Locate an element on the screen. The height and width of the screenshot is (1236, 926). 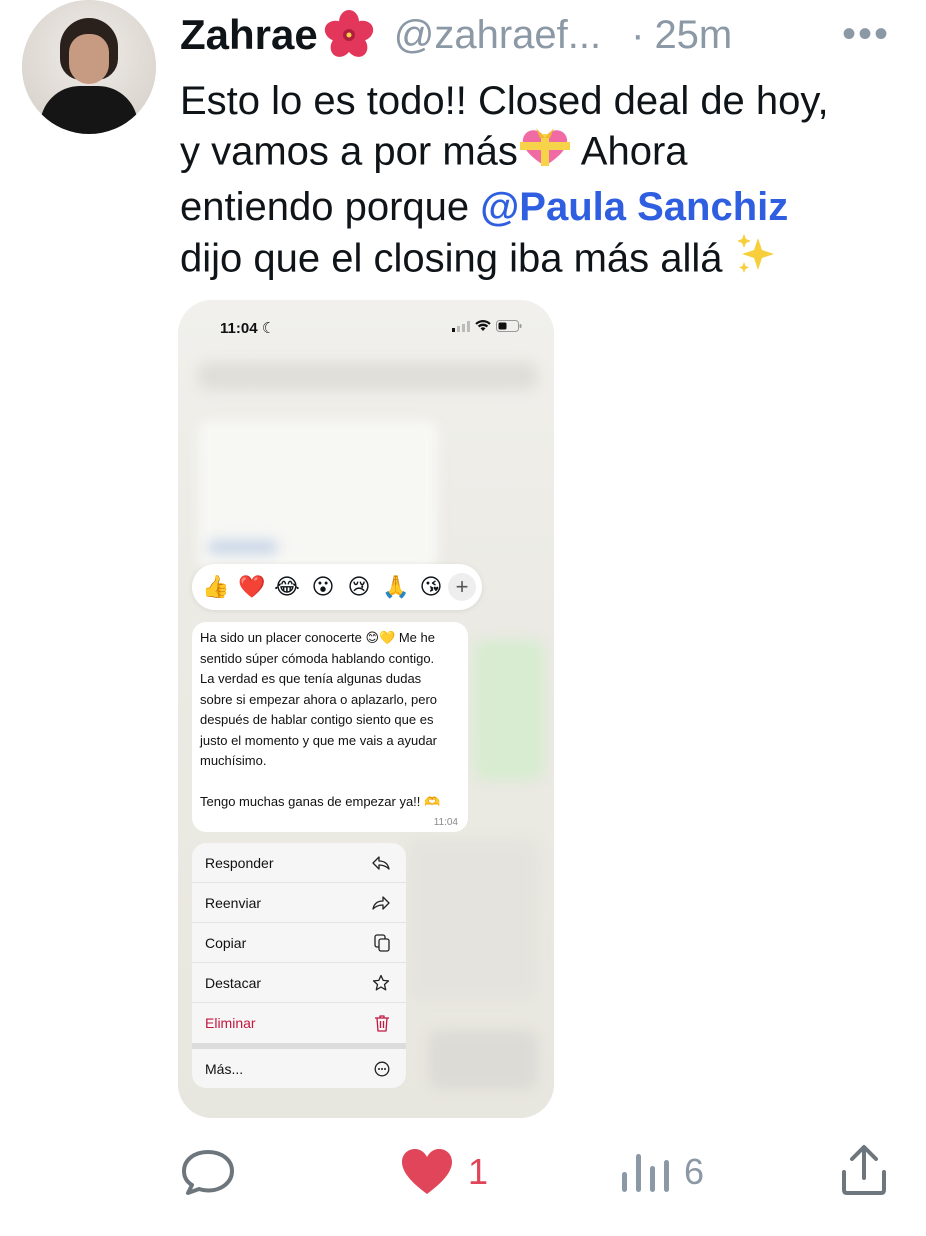
status-bar-icons is located at coordinates (487, 326).